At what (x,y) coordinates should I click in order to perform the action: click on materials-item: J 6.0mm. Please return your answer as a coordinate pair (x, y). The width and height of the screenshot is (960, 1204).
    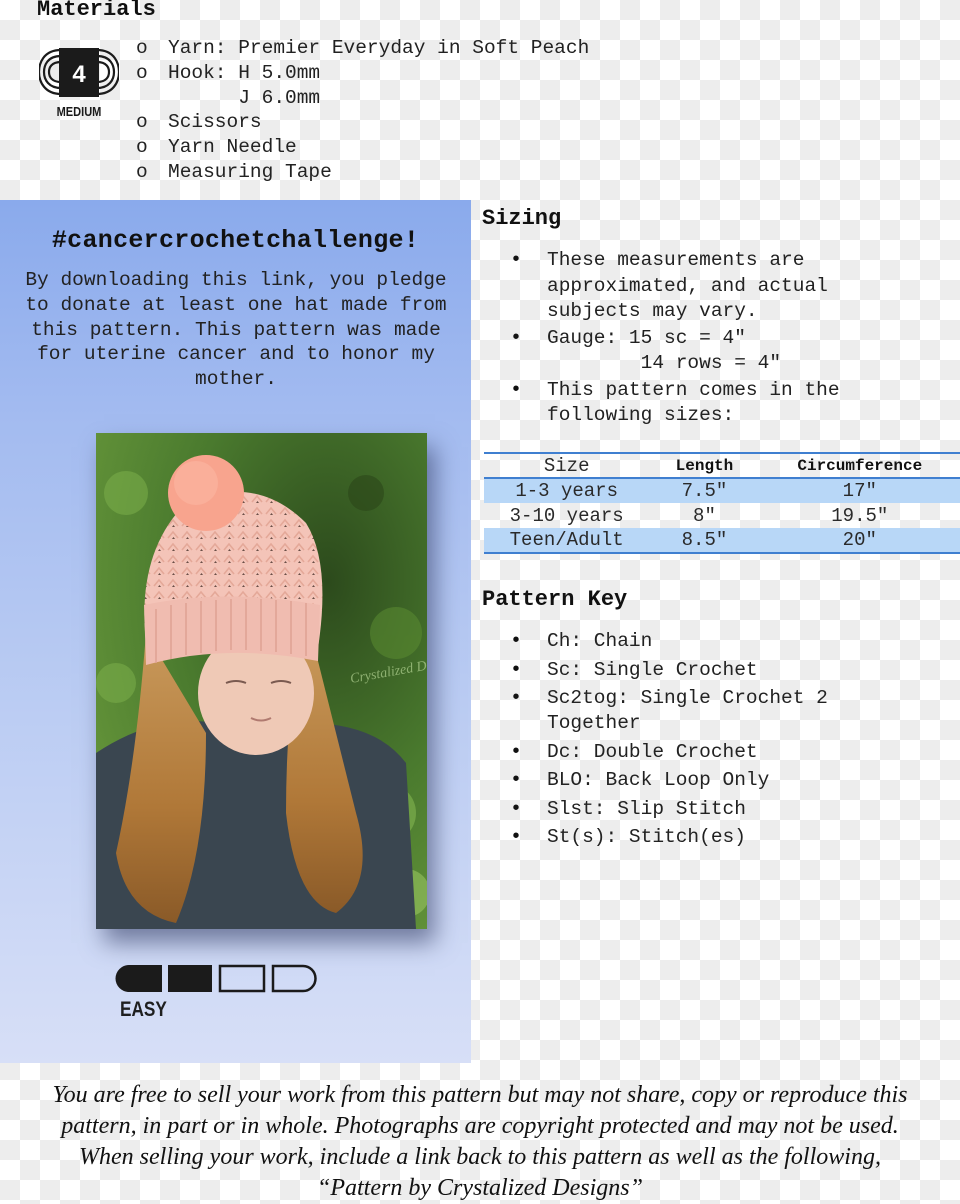
    Looking at the image, I should click on (244, 97).